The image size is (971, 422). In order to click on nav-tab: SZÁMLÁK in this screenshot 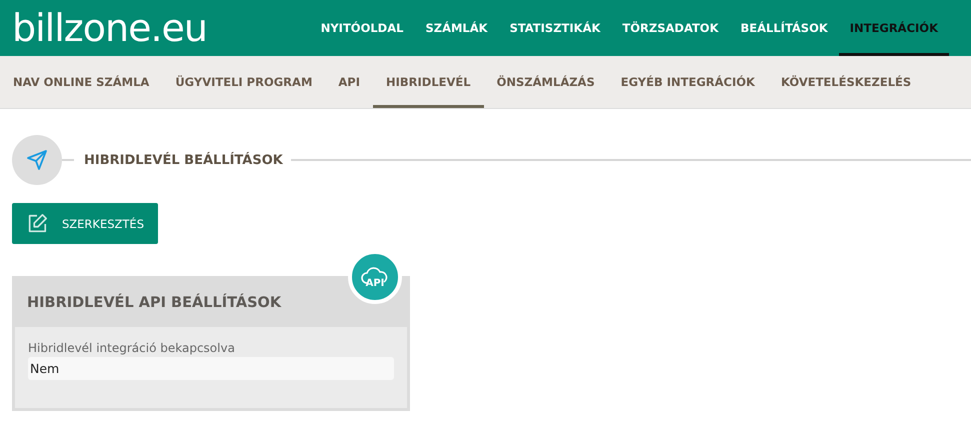, I will do `click(456, 28)`.